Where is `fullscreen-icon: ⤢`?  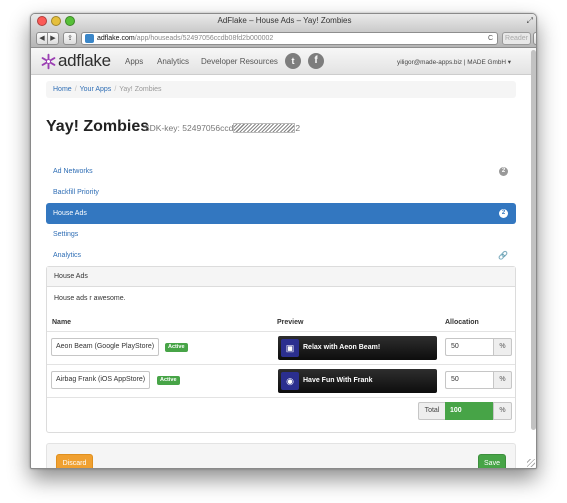
fullscreen-icon: ⤢ is located at coordinates (530, 21).